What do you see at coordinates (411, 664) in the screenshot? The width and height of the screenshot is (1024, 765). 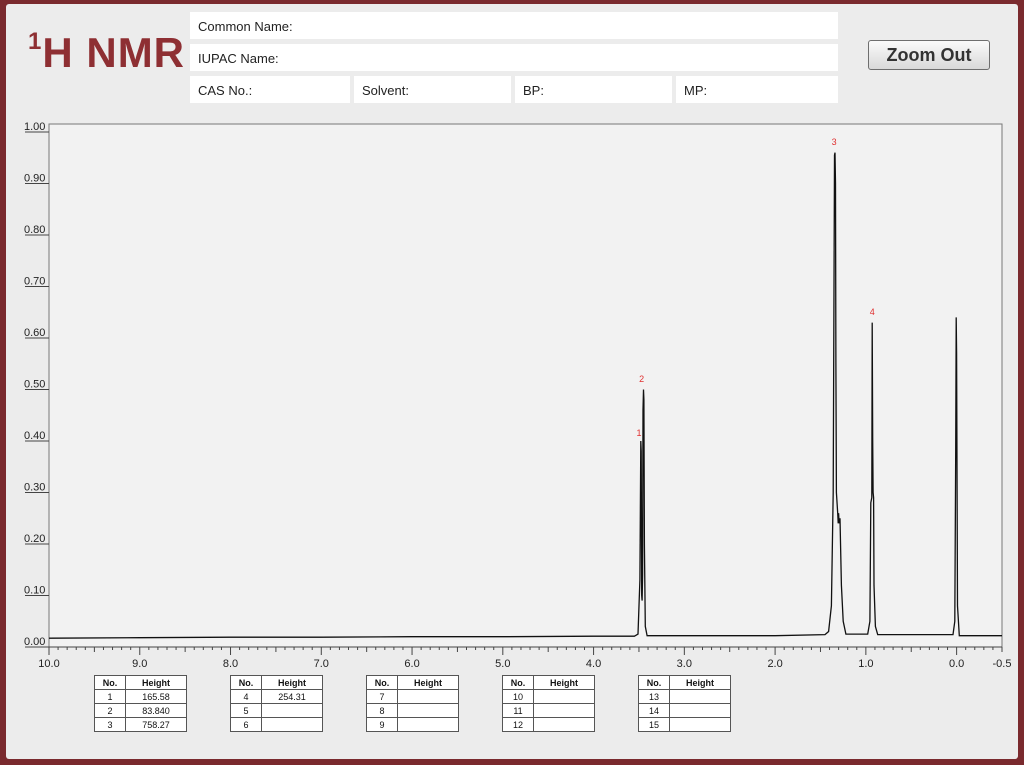 I see `x-tick-label: 6.0` at bounding box center [411, 664].